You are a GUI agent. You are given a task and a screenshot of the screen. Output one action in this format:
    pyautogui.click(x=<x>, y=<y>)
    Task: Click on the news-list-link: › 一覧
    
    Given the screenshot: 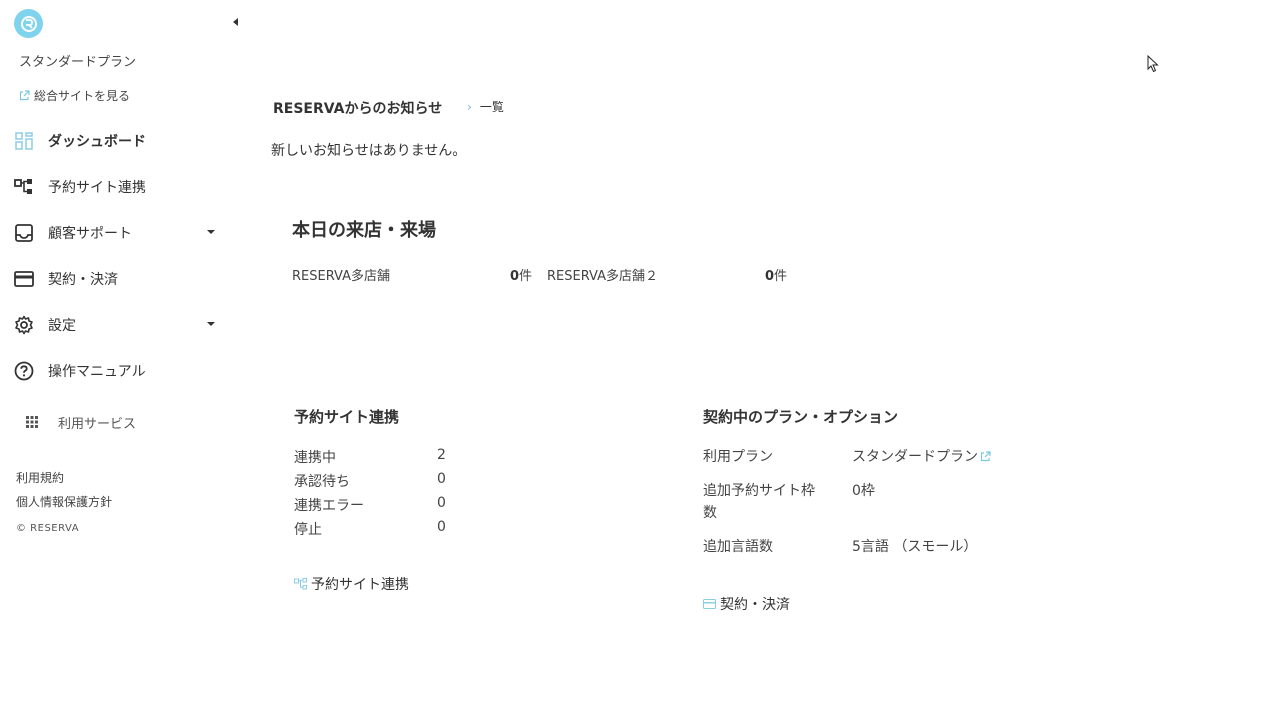 What is the action you would take?
    pyautogui.click(x=485, y=106)
    